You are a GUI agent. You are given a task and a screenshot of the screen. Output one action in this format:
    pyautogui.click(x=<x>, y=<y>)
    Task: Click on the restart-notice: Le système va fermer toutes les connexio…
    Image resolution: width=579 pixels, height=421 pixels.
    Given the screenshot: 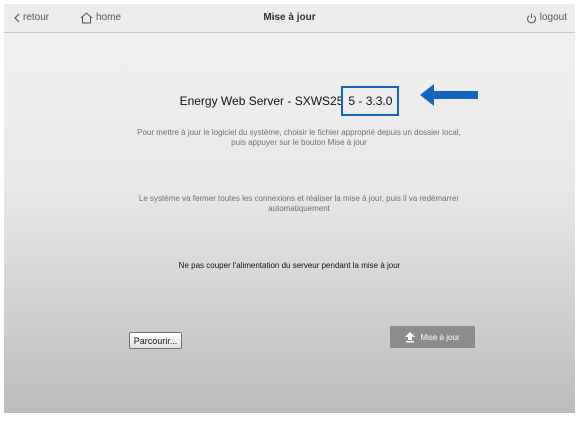 What is the action you would take?
    pyautogui.click(x=299, y=203)
    